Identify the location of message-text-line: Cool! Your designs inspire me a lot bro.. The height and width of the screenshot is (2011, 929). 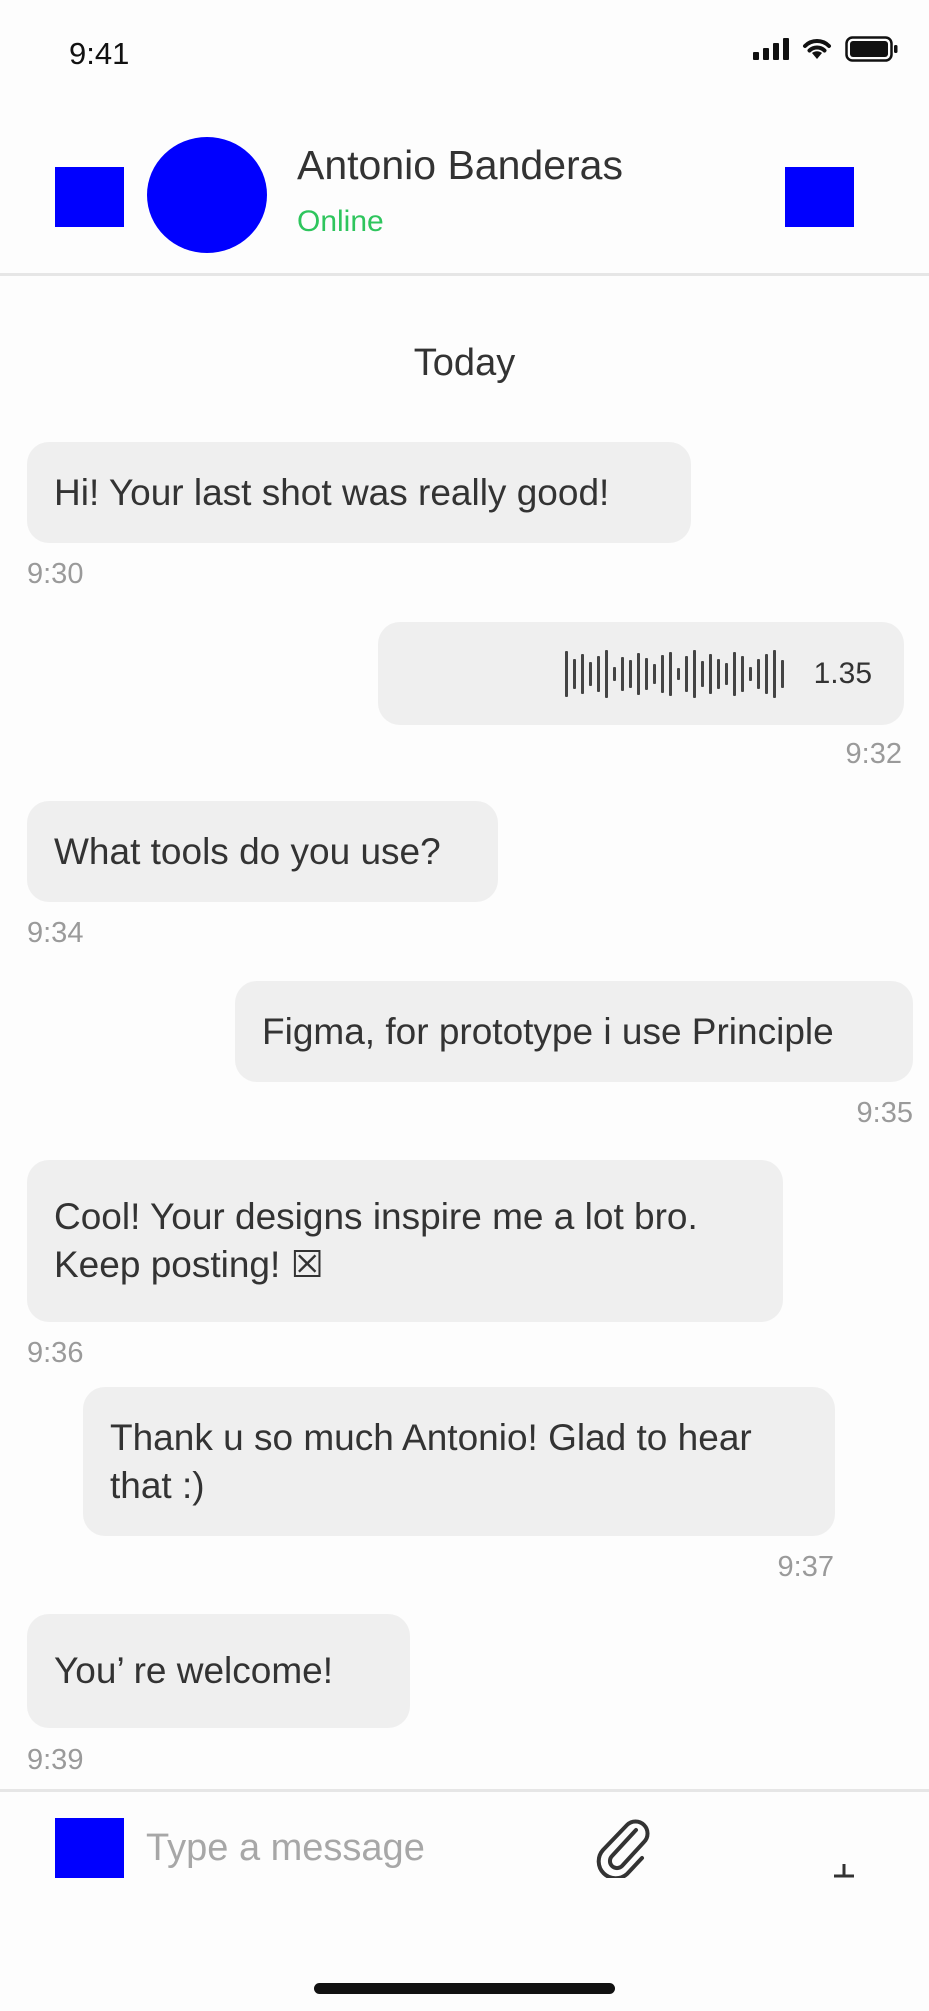
(376, 1216).